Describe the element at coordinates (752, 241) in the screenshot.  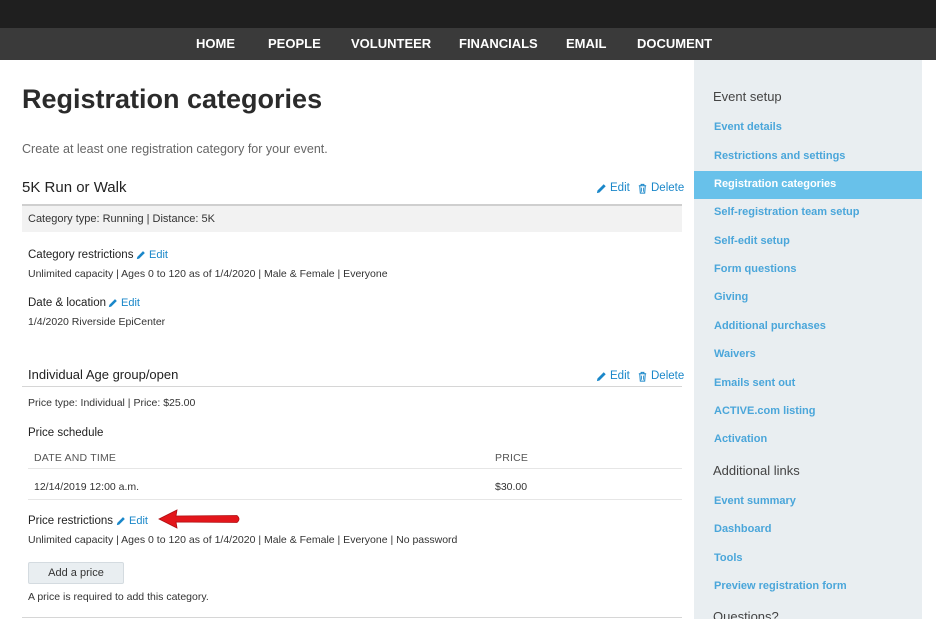
I see `sidebar-item-self-edit-setup: Self-edit setup` at that location.